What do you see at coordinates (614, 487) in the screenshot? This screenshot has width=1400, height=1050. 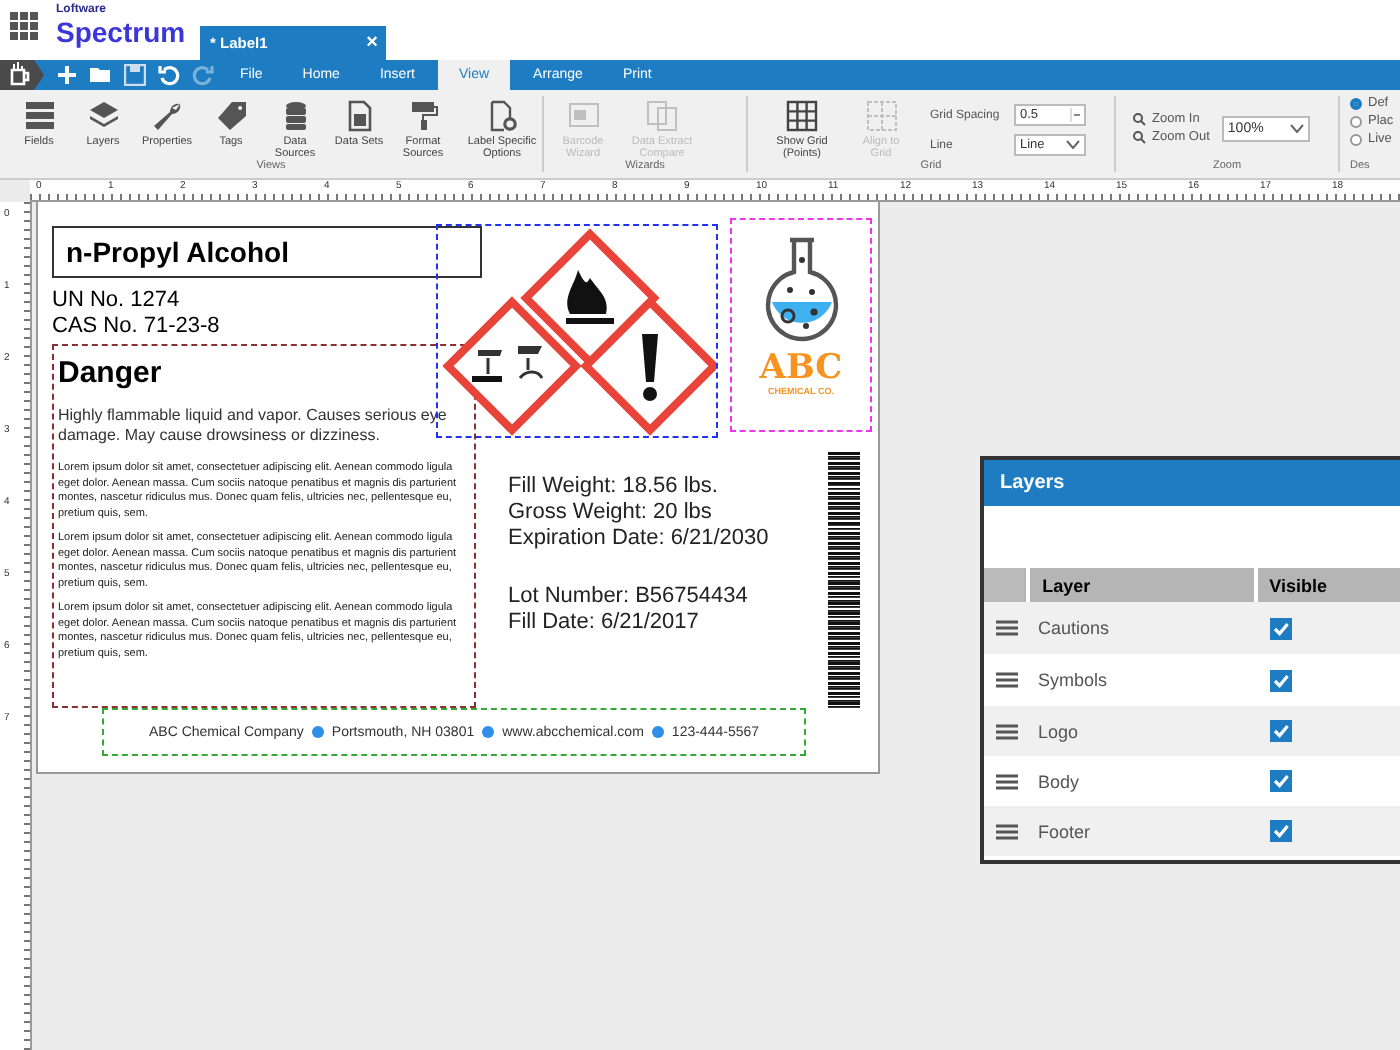 I see `weight-line: Fill Weight: 18.56 lbs.` at bounding box center [614, 487].